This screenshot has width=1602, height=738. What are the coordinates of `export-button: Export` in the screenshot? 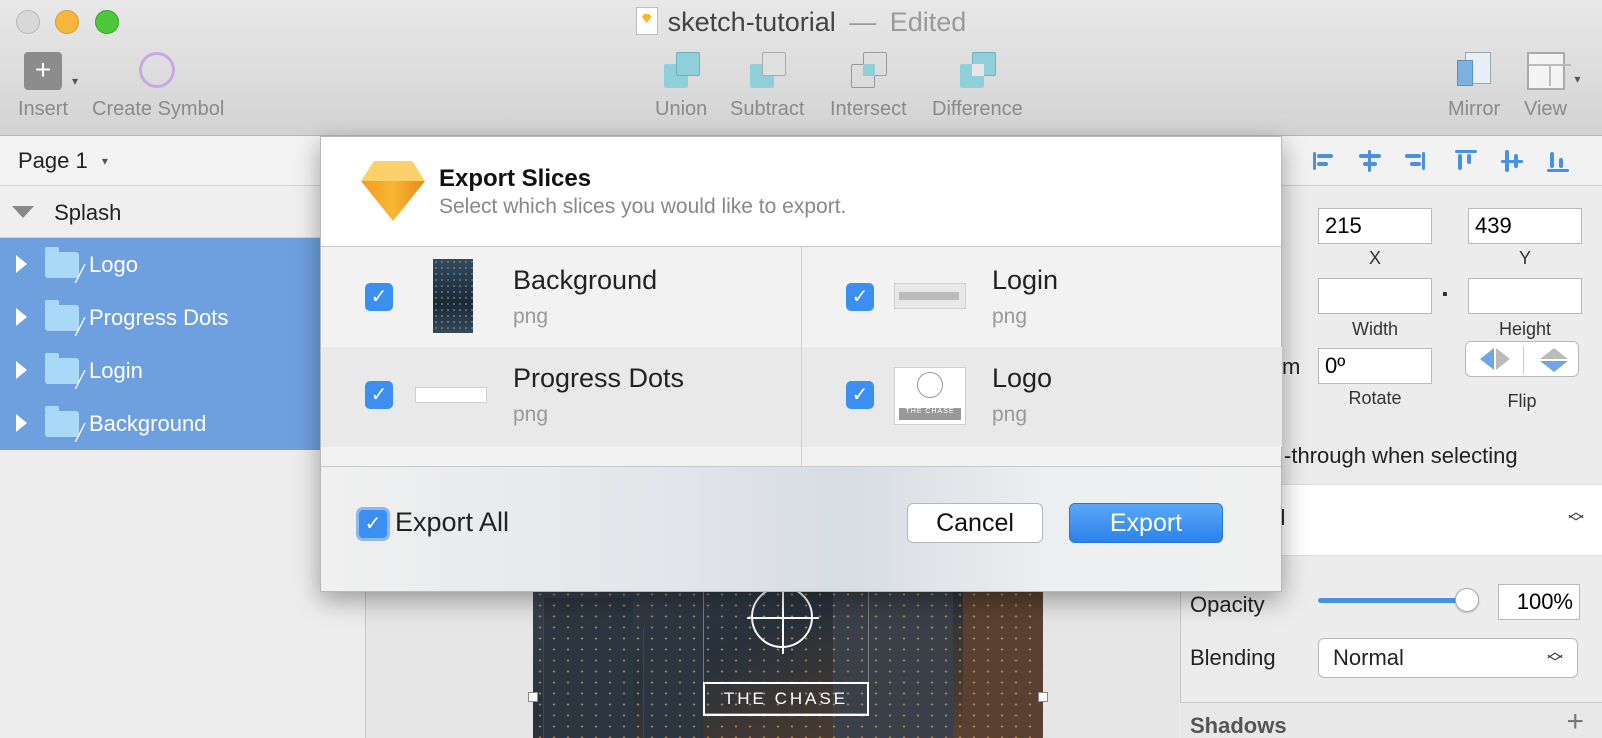 It's located at (1146, 523).